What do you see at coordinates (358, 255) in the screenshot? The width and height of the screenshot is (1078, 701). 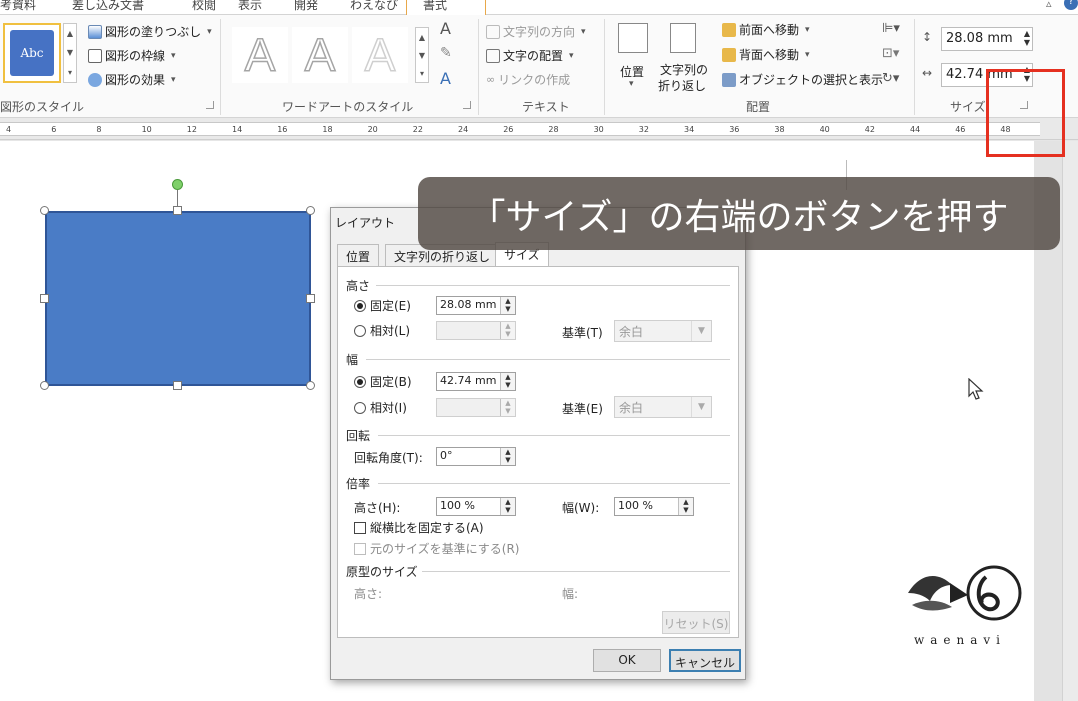 I see `tab-position: 位置` at bounding box center [358, 255].